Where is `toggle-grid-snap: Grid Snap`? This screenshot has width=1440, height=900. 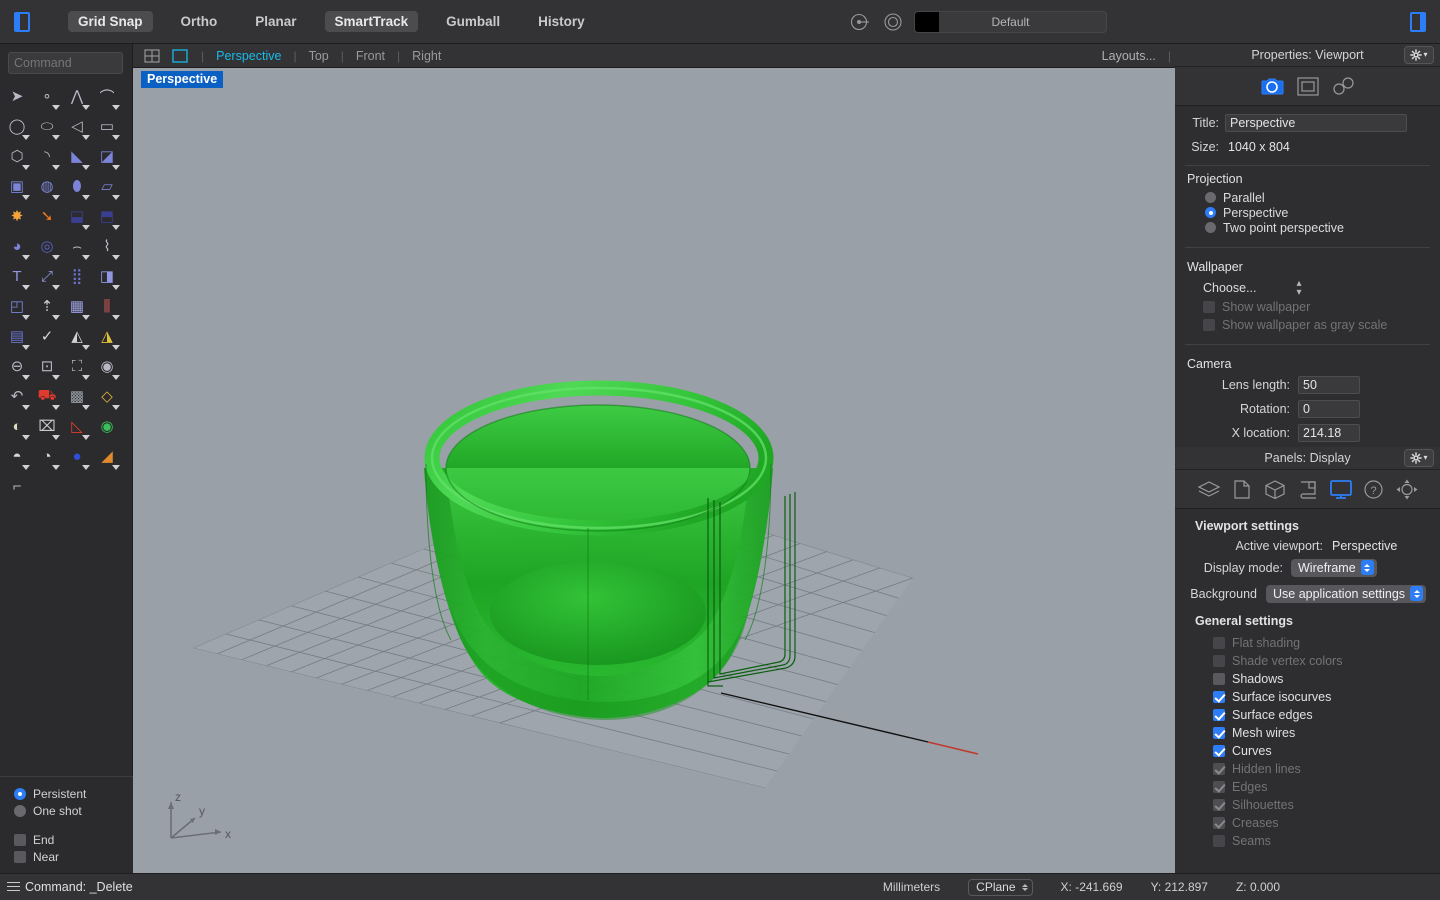 toggle-grid-snap: Grid Snap is located at coordinates (110, 21).